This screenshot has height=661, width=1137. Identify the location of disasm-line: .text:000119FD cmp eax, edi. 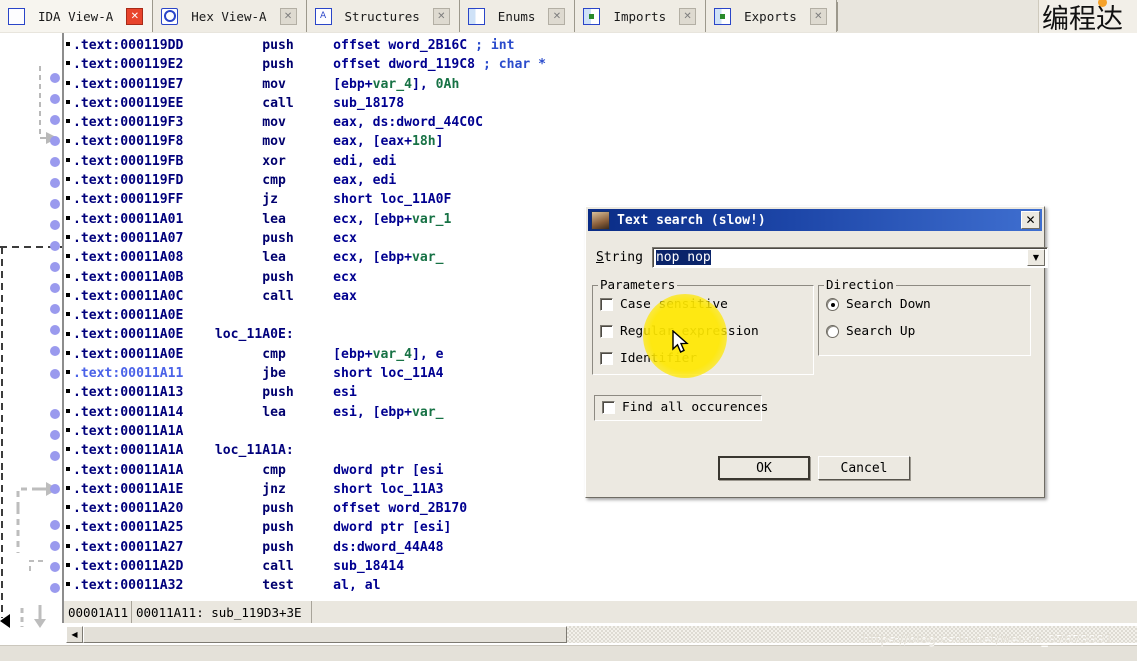
(603, 180).